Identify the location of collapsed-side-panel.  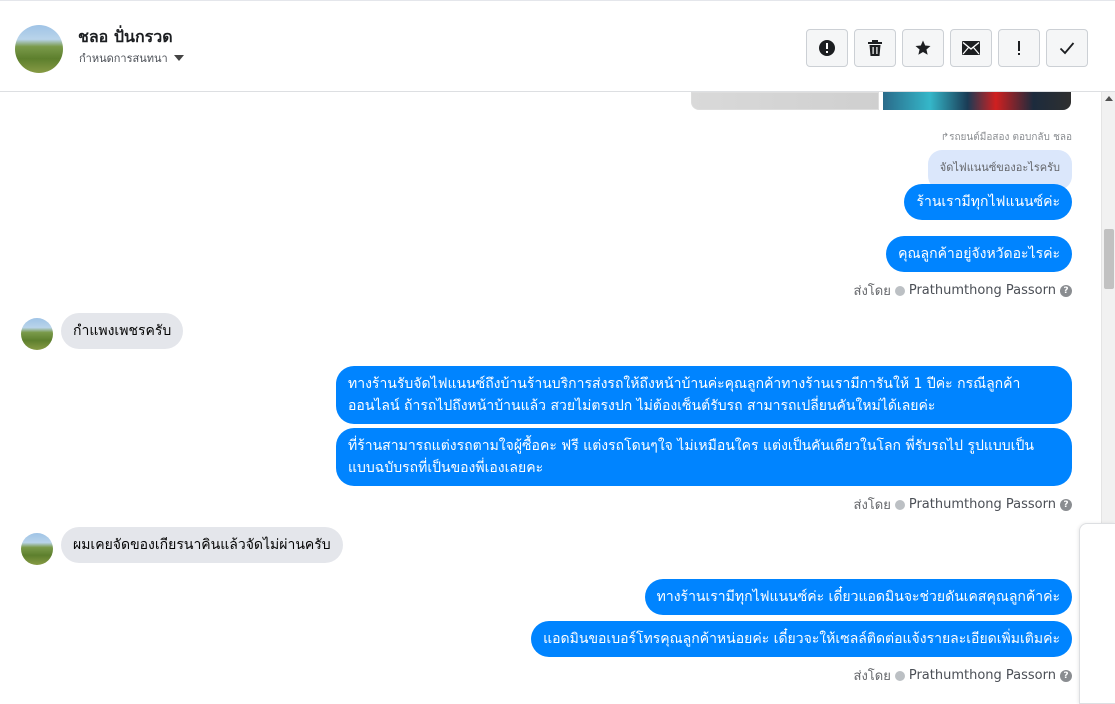
(1097, 613).